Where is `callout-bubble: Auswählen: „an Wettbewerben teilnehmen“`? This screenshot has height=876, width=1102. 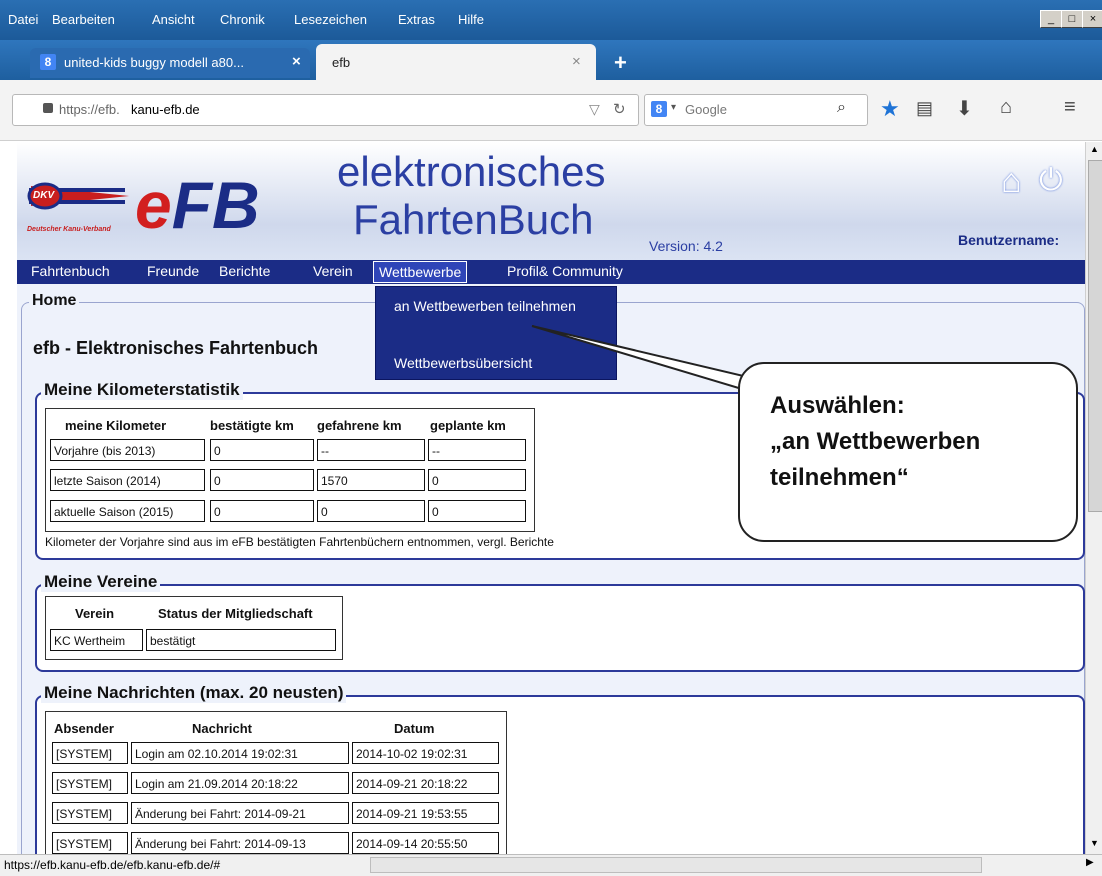
callout-bubble: Auswählen: „an Wettbewerben teilnehmen“ is located at coordinates (908, 452).